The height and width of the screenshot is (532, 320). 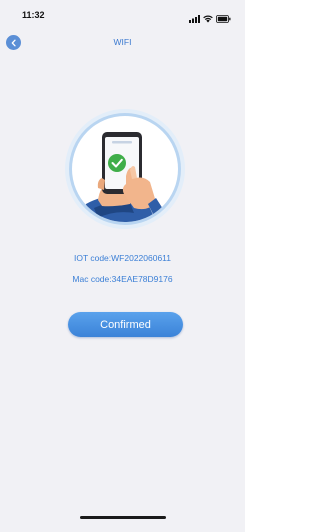 I want to click on home-indicator, so click(x=123, y=517).